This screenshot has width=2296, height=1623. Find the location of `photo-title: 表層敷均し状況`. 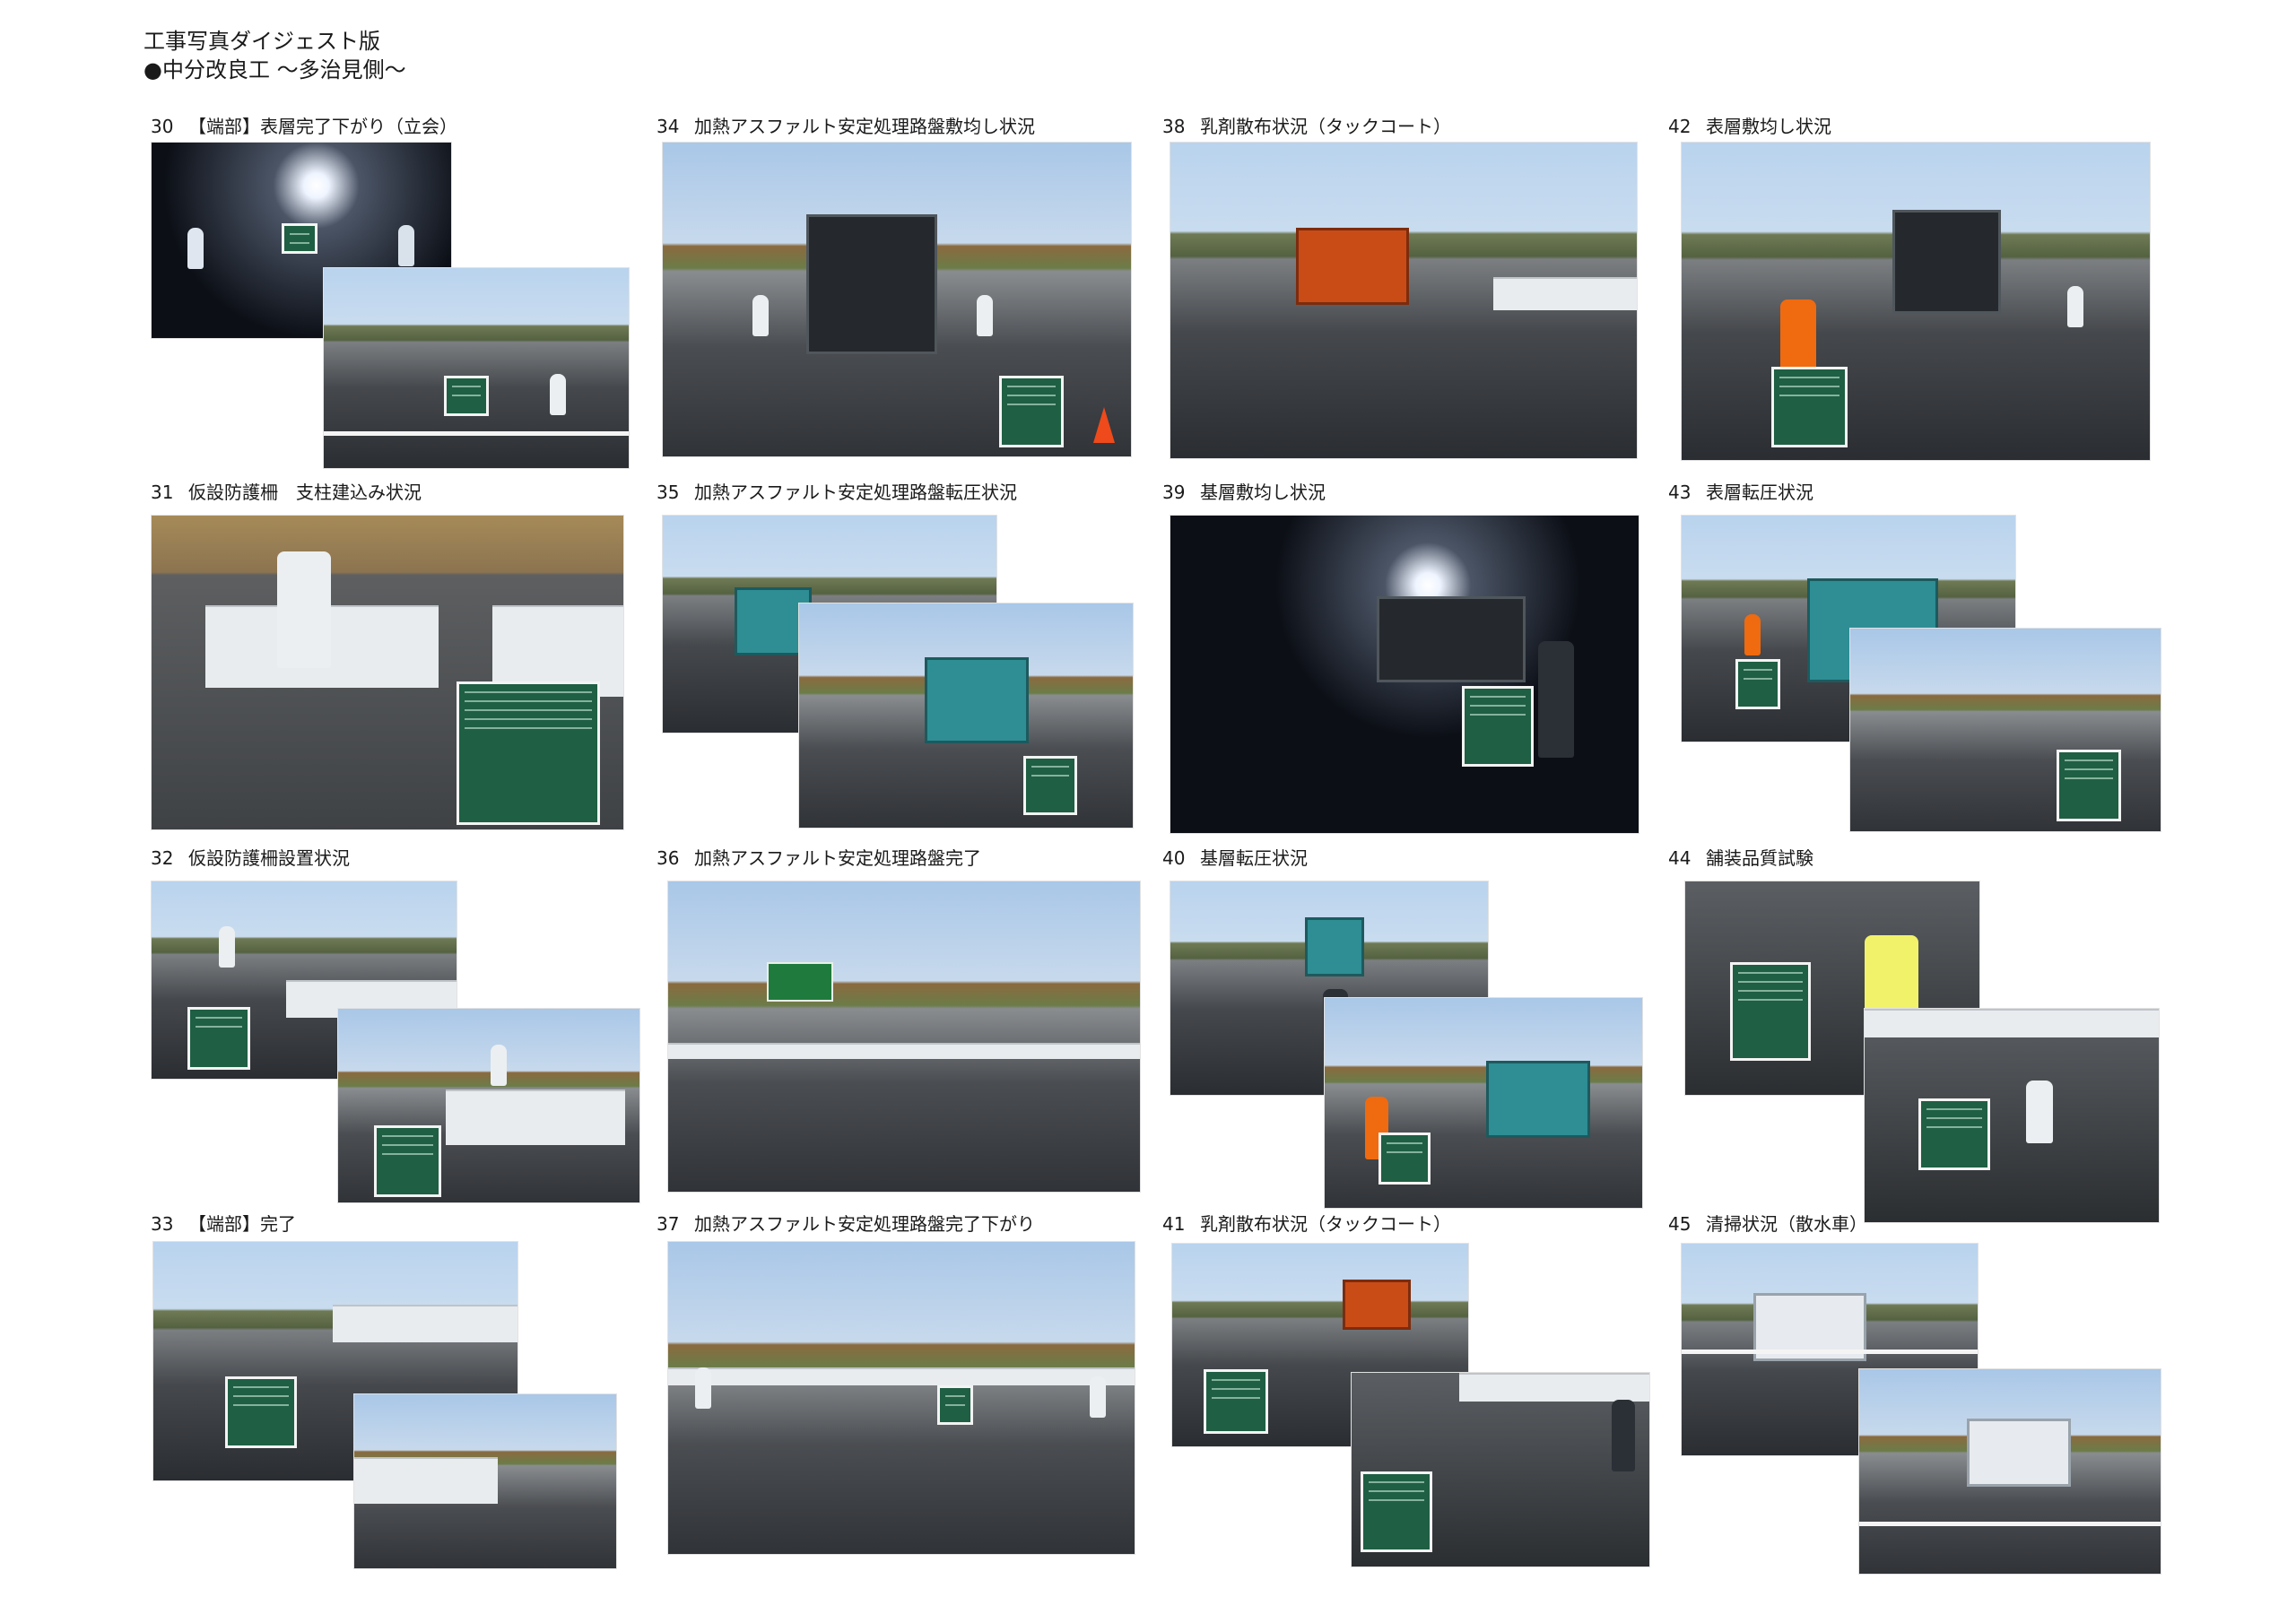

photo-title: 表層敷均し状況 is located at coordinates (1768, 126).